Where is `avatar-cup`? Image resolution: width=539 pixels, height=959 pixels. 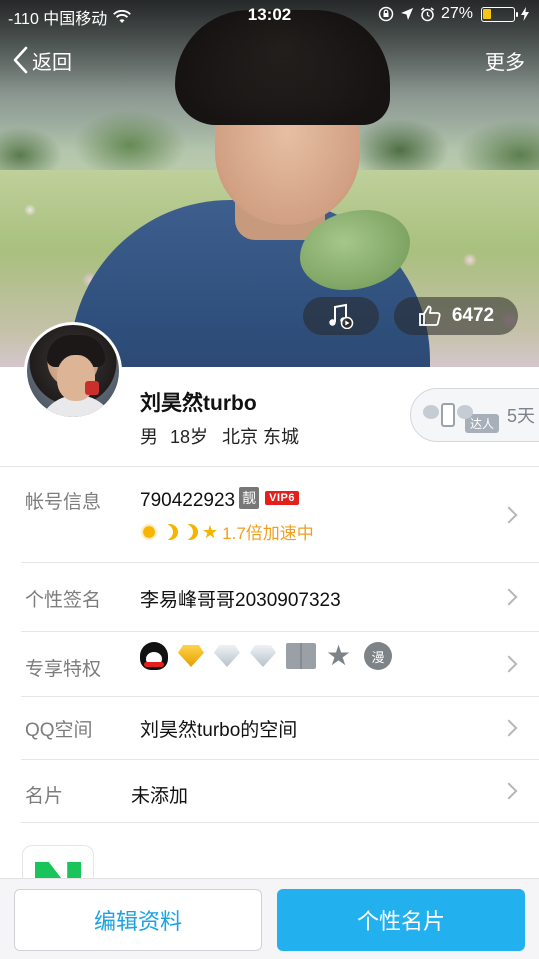 avatar-cup is located at coordinates (92, 388).